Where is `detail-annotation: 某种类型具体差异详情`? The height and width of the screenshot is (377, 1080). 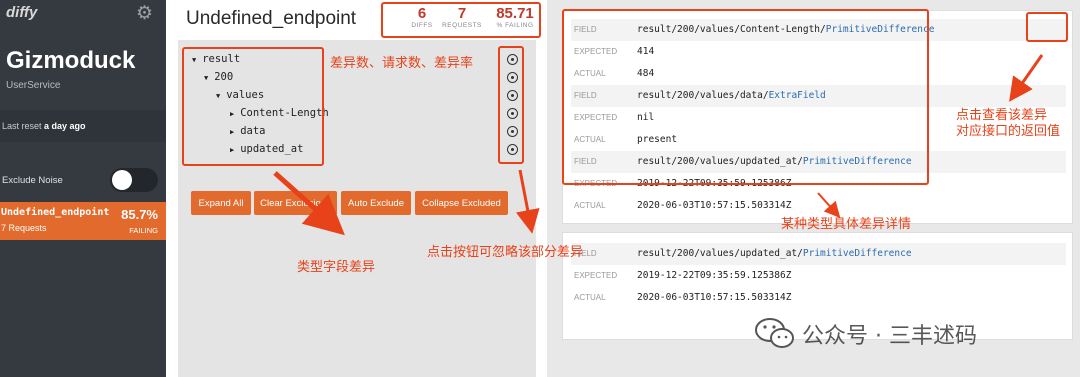 detail-annotation: 某种类型具体差异详情 is located at coordinates (846, 224).